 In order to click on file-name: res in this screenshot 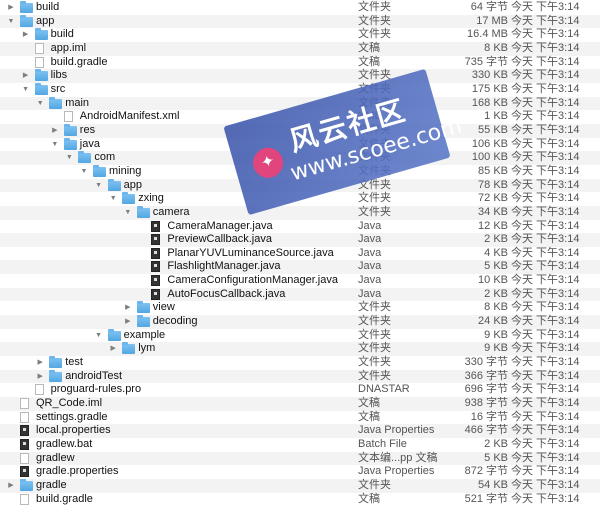, I will do `click(87, 129)`.